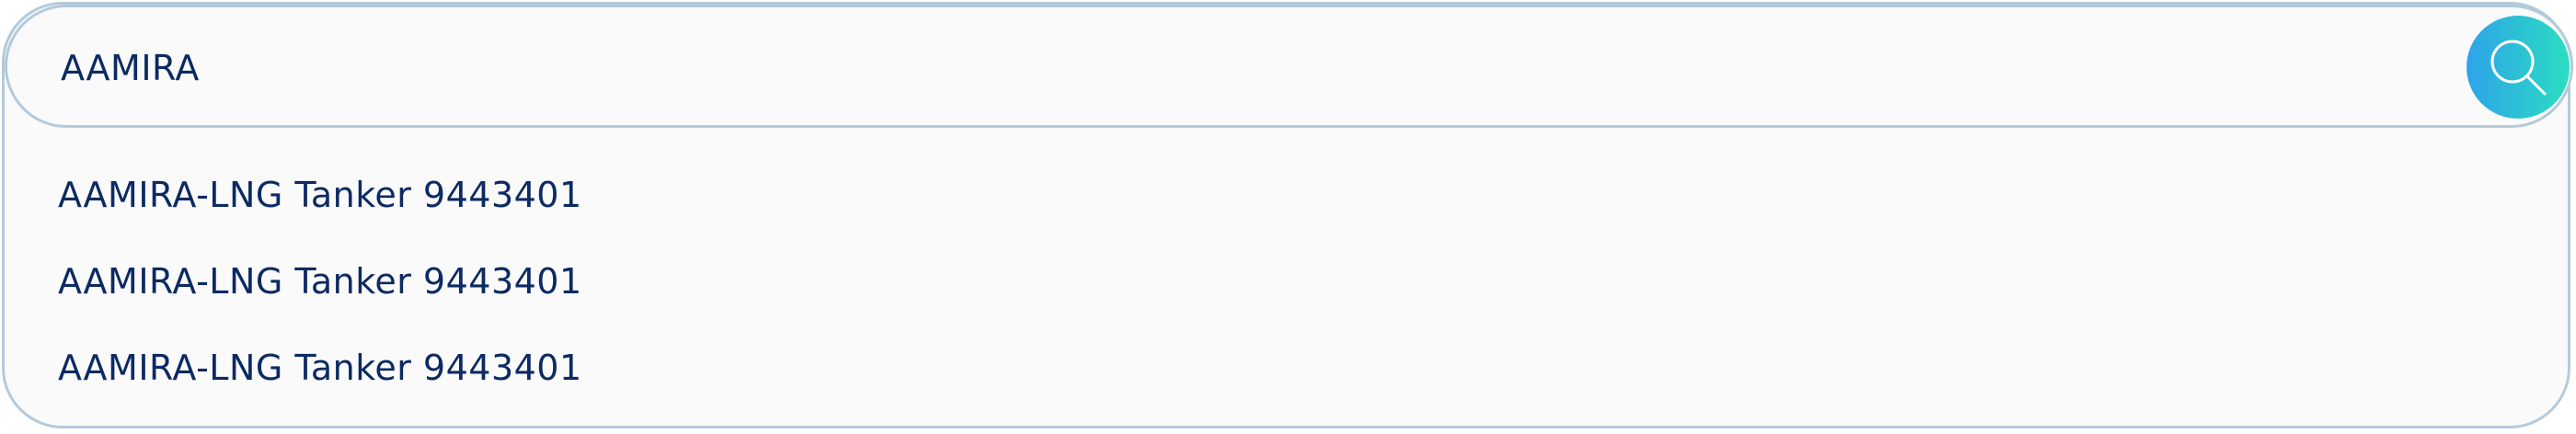 The height and width of the screenshot is (434, 2576). I want to click on search-button, so click(2518, 67).